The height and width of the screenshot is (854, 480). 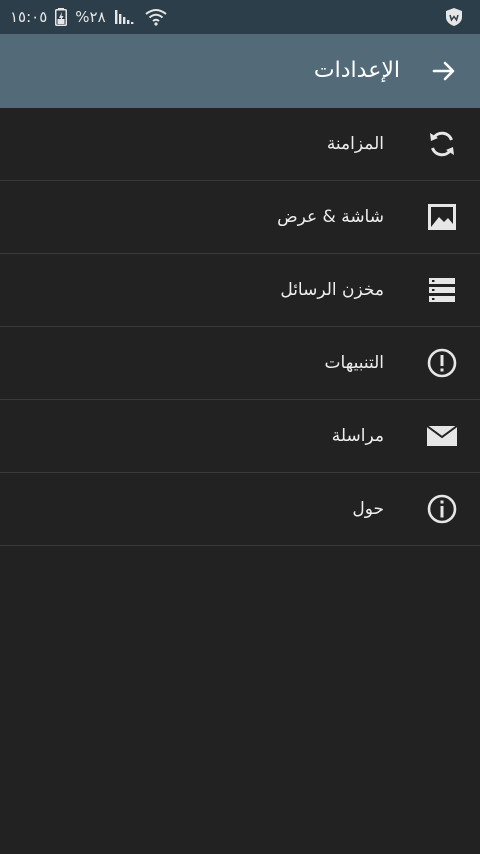 What do you see at coordinates (29, 17) in the screenshot?
I see `status-time: ١٥:٠٥` at bounding box center [29, 17].